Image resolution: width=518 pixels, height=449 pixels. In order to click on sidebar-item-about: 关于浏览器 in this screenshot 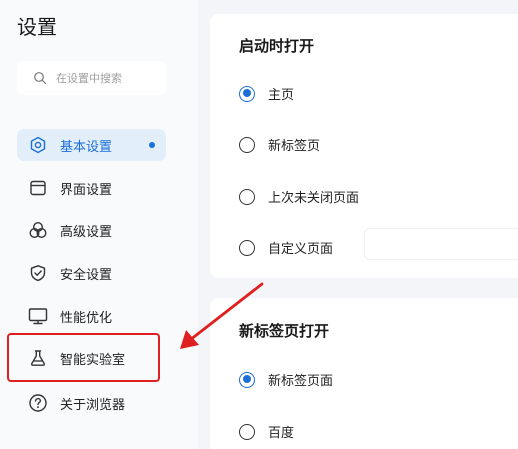, I will do `click(91, 403)`.